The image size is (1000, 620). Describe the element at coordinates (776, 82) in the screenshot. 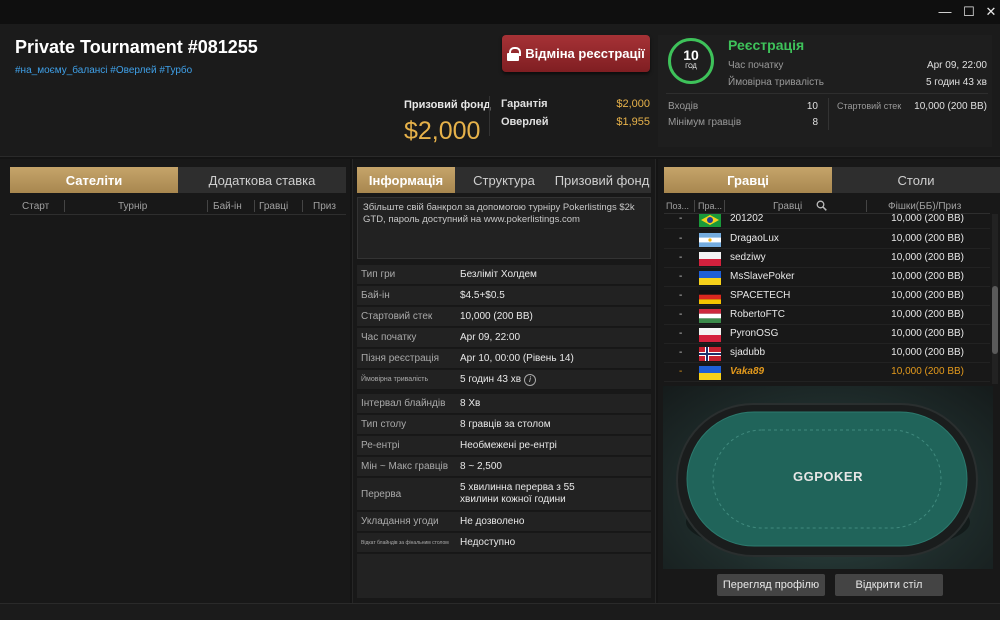

I see `duration-label: Ймовірна тривалість` at that location.